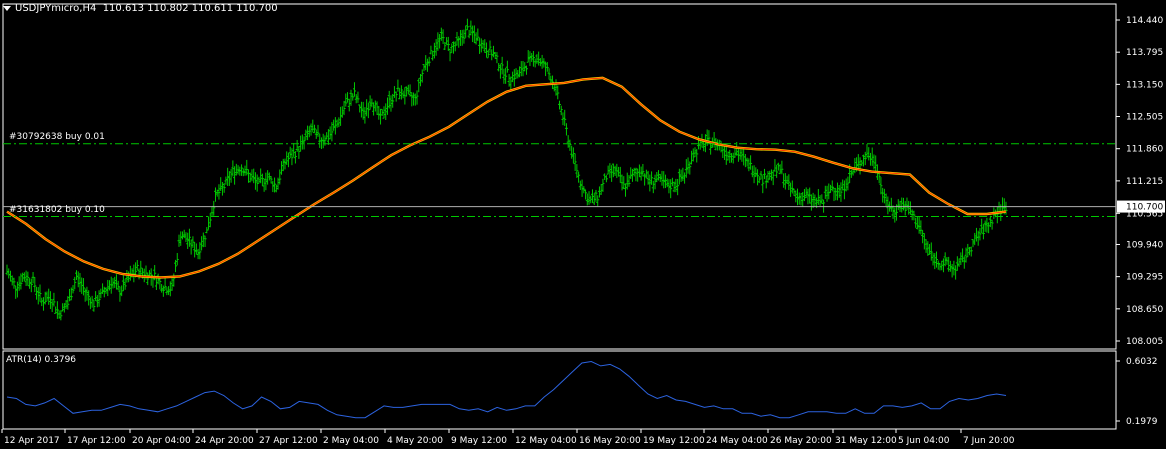  What do you see at coordinates (546, 441) in the screenshot?
I see `time-tick-label: 12 May 04:00` at bounding box center [546, 441].